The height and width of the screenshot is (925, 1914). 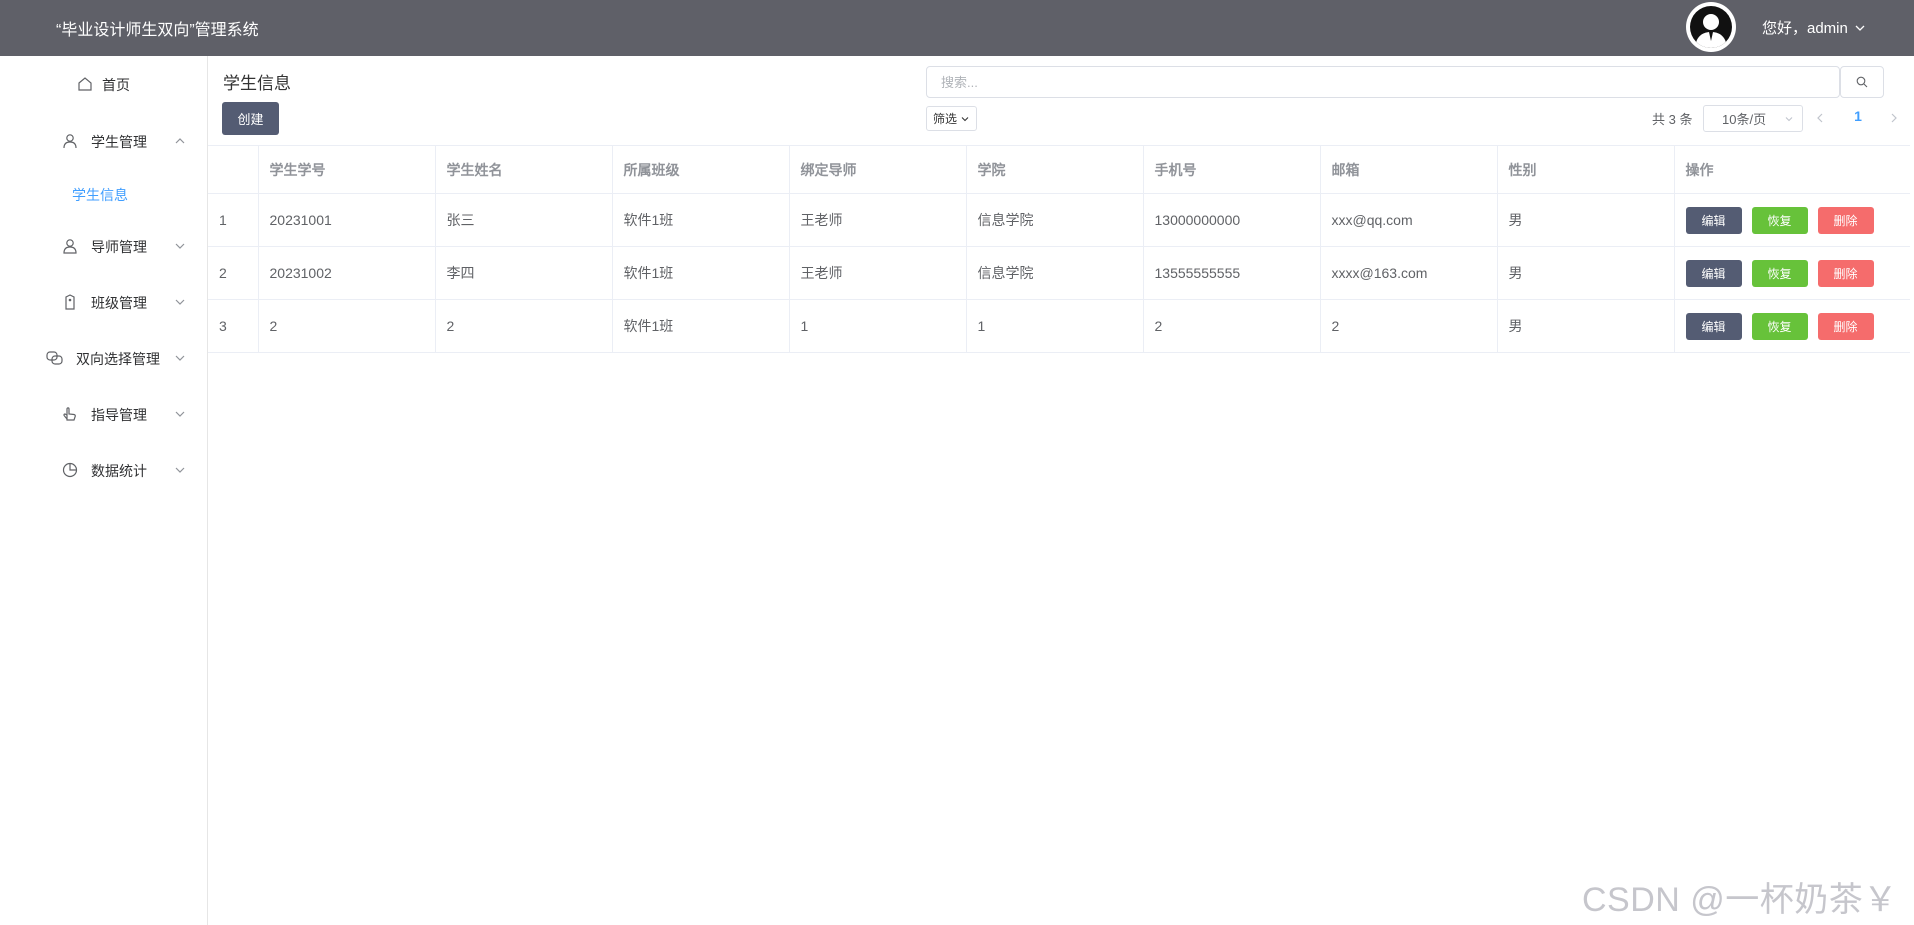 I want to click on search-button, so click(x=1862, y=82).